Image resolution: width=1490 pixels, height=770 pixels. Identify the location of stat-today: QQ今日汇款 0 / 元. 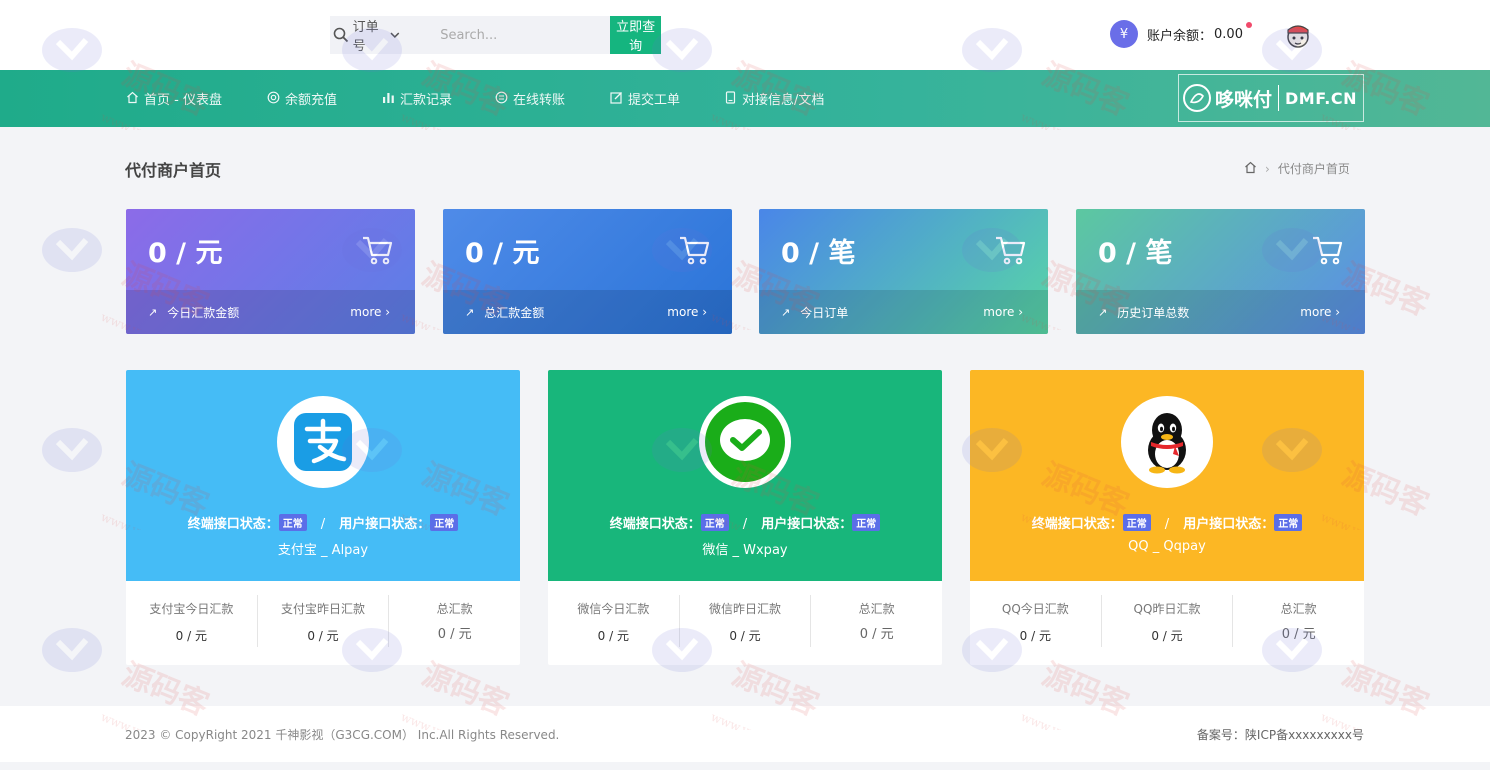
(1036, 621).